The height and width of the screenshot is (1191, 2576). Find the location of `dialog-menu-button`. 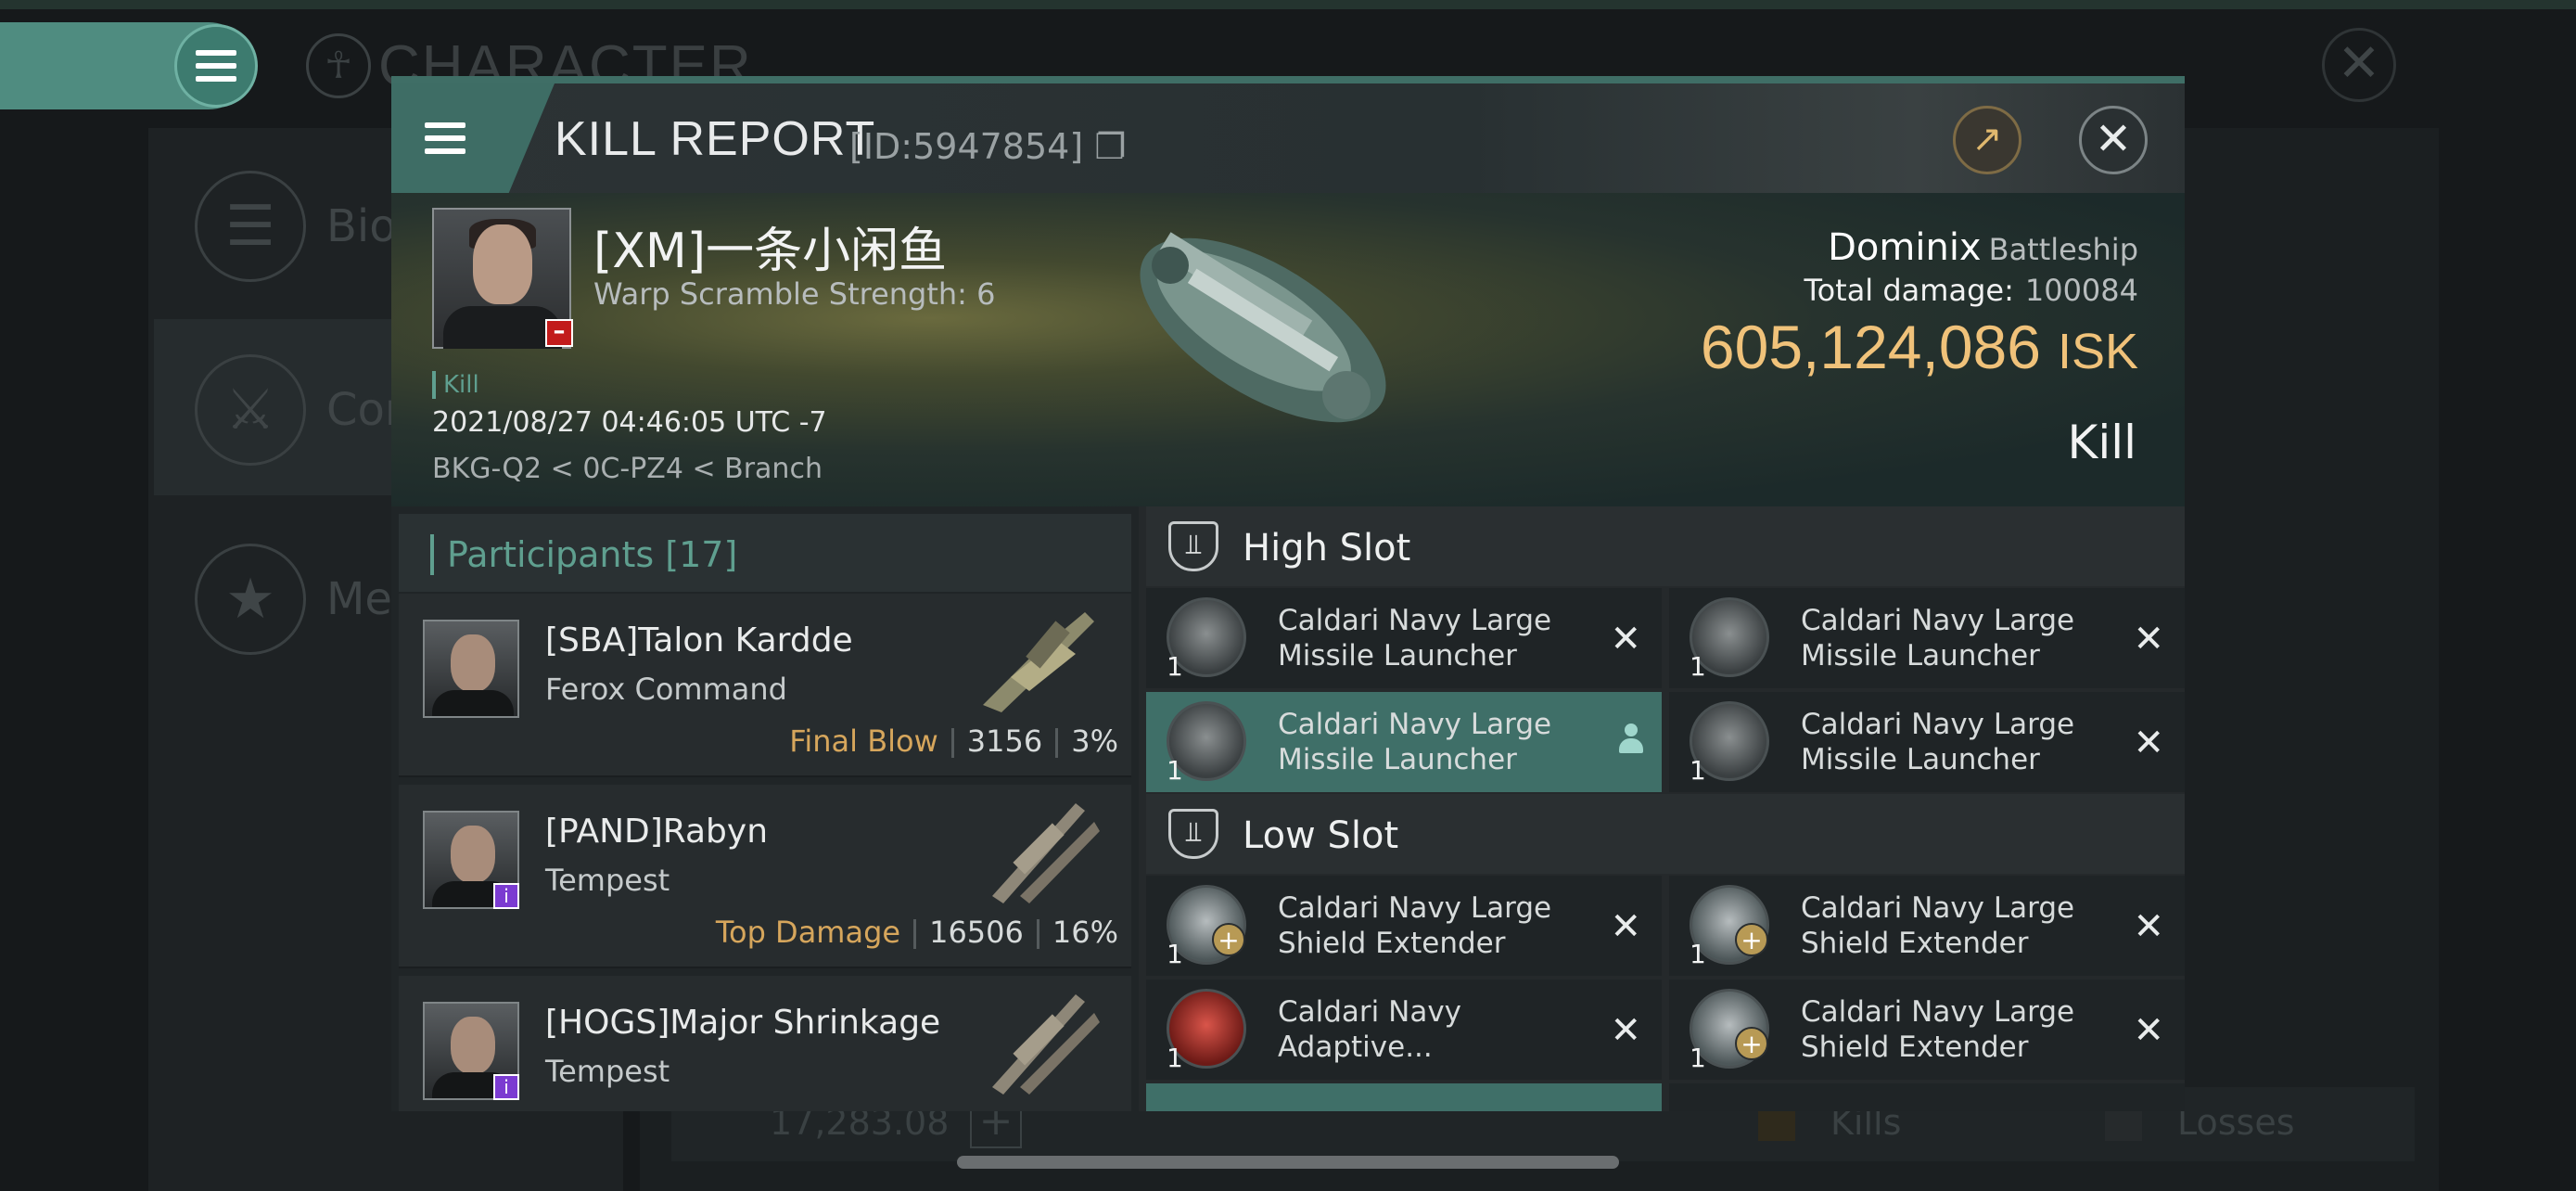

dialog-menu-button is located at coordinates (473, 138).